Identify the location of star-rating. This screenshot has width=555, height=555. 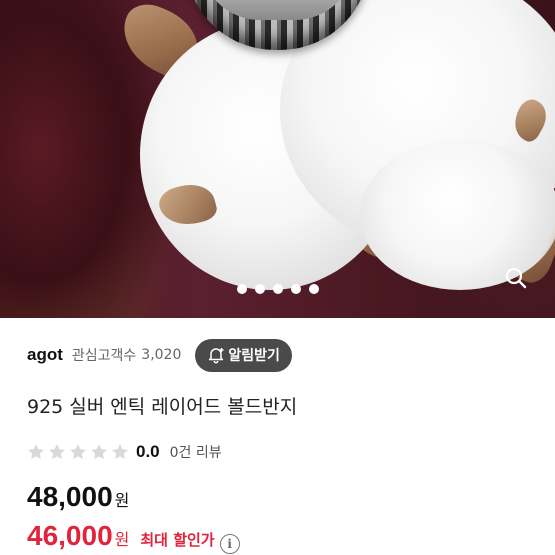
(78, 452).